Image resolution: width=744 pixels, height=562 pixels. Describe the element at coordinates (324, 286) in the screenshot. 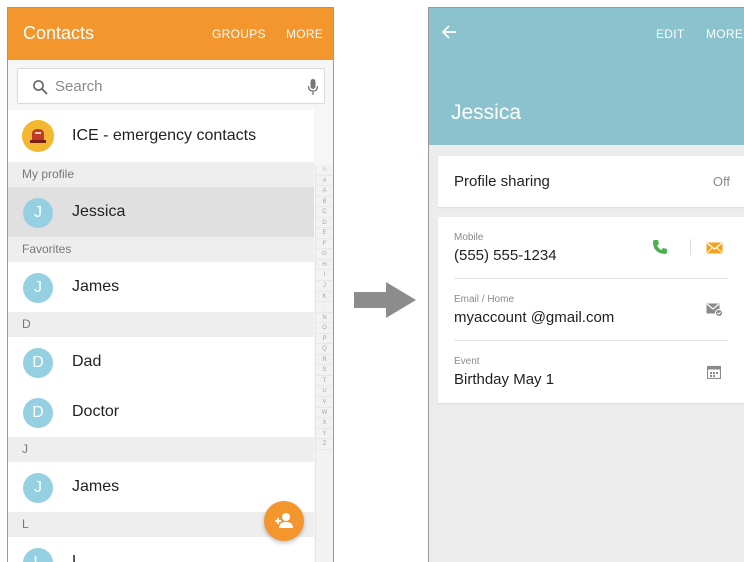

I see `index-letter: J` at that location.